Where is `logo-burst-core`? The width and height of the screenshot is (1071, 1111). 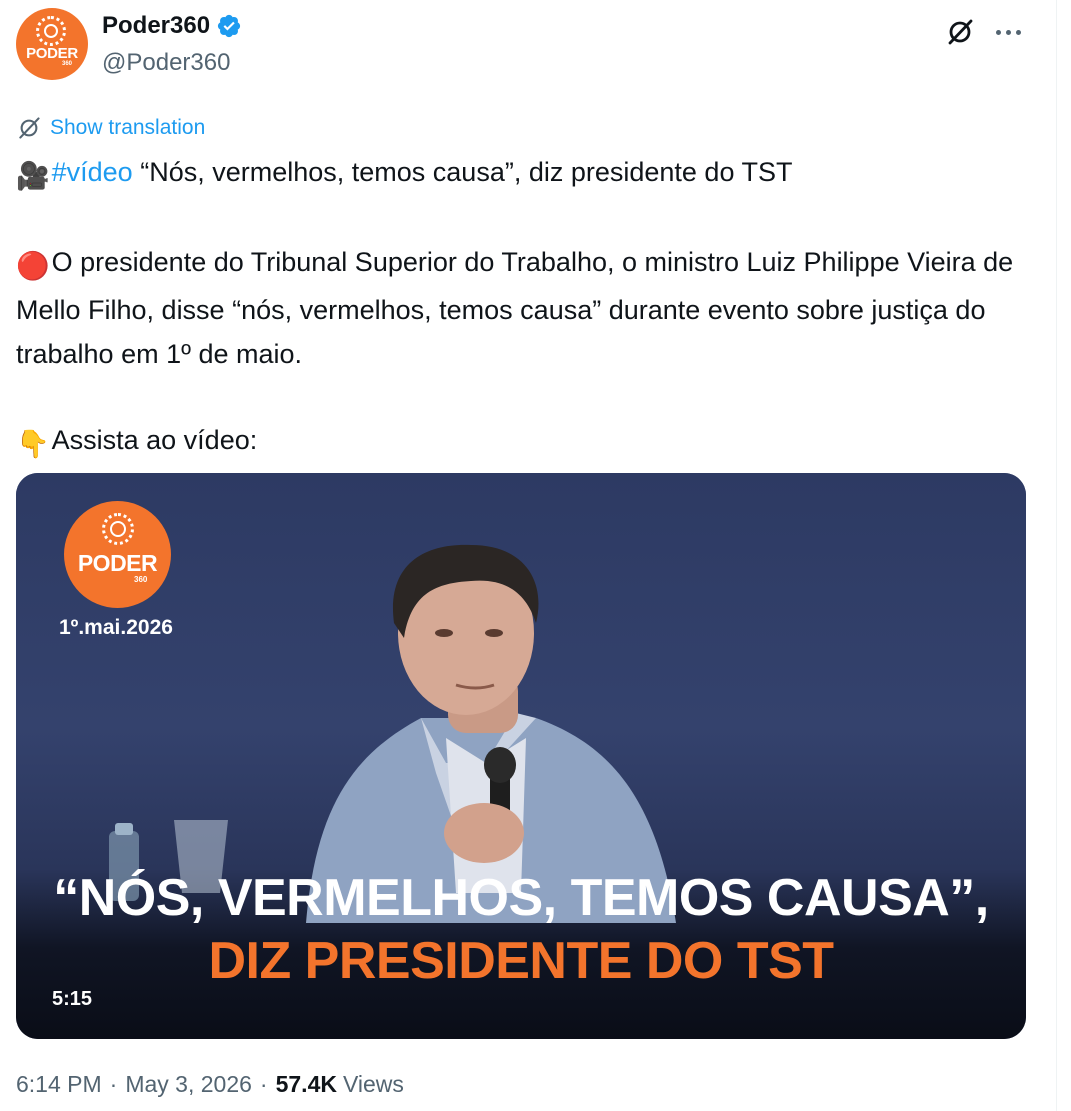
logo-burst-core is located at coordinates (51, 31).